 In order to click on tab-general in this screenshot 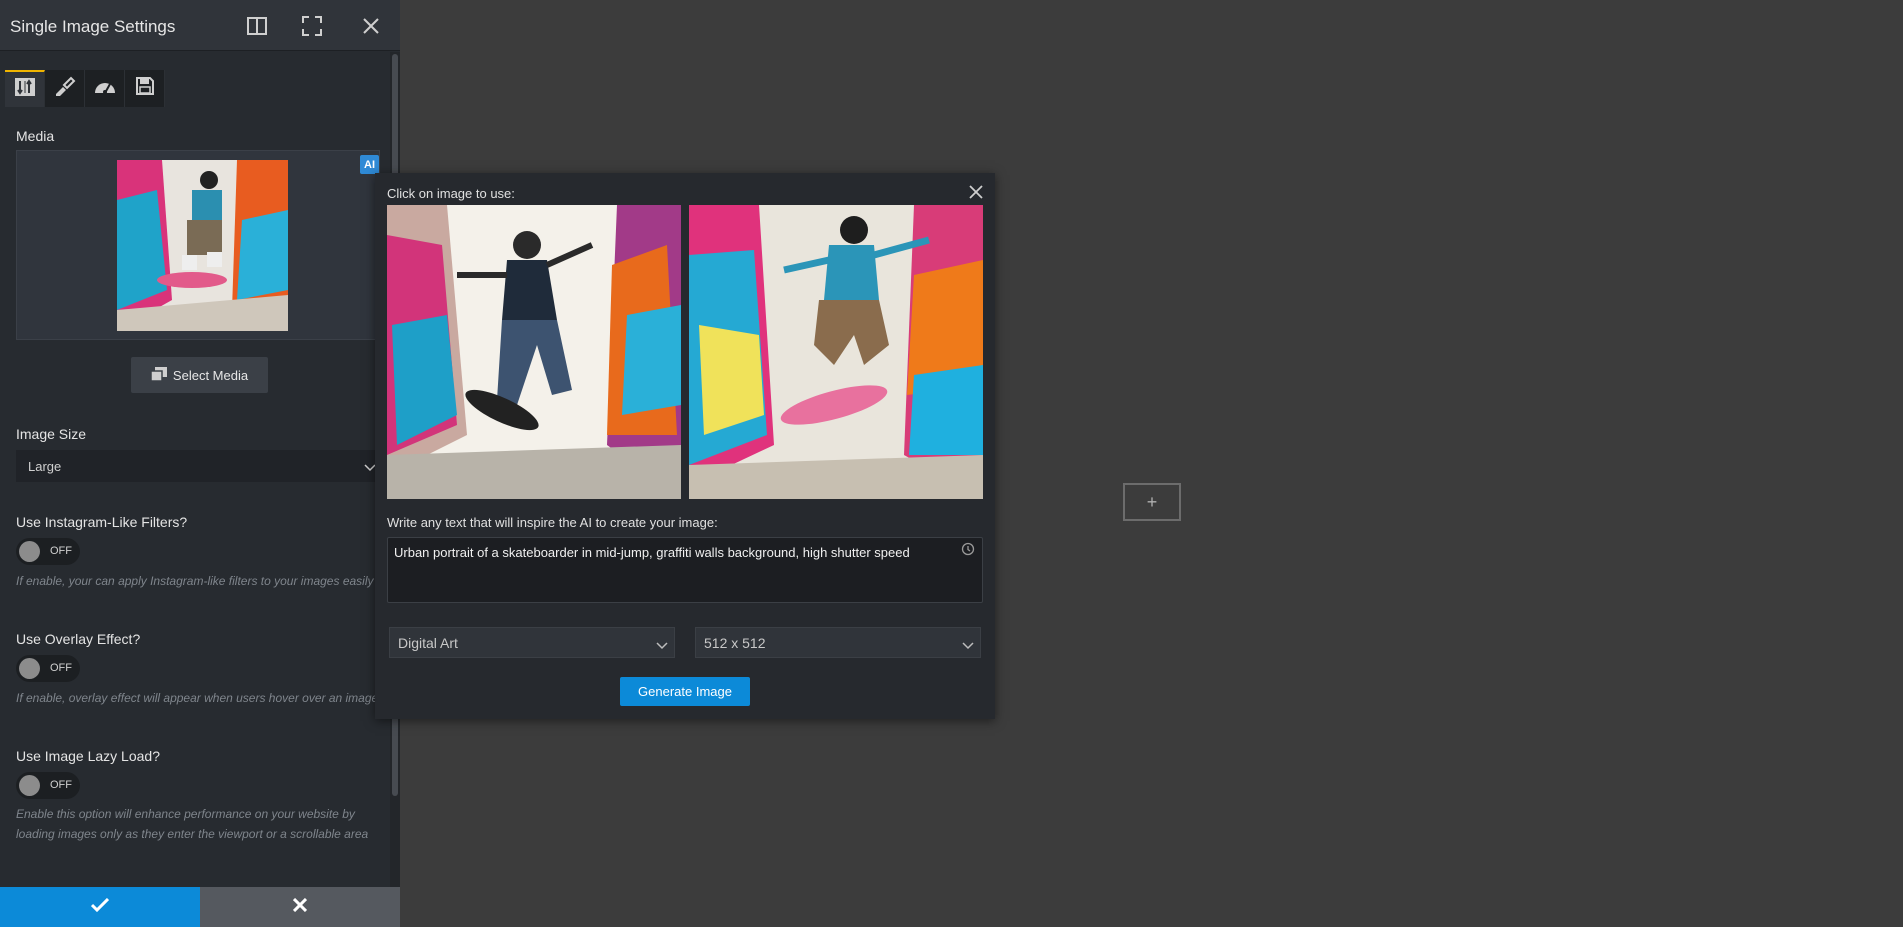, I will do `click(25, 88)`.